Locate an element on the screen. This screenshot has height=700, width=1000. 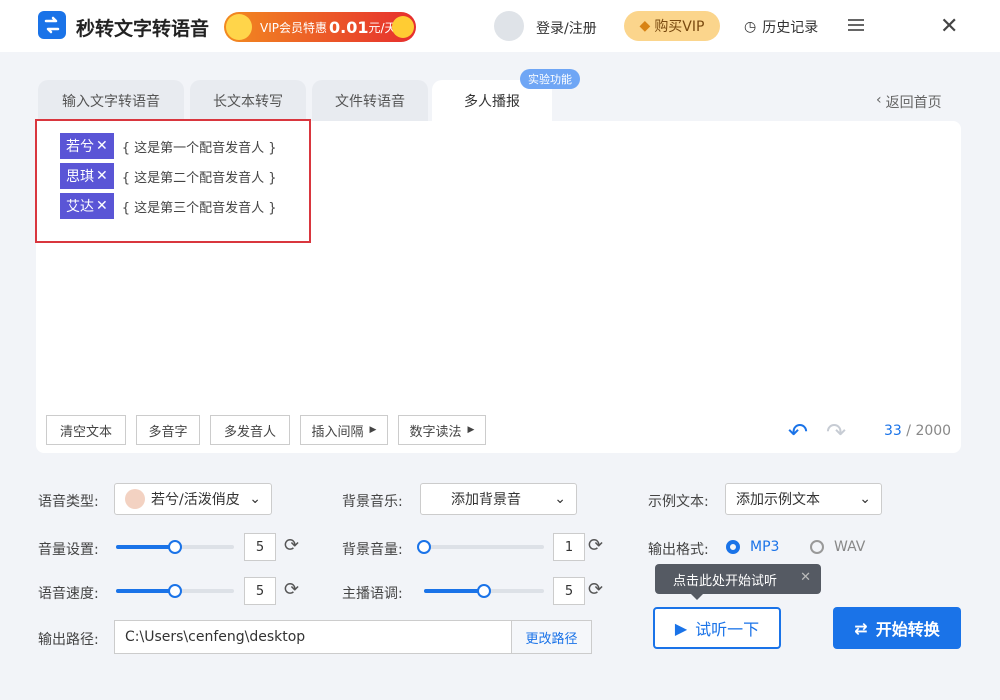
speaker-name: 艾达 is located at coordinates (80, 207).